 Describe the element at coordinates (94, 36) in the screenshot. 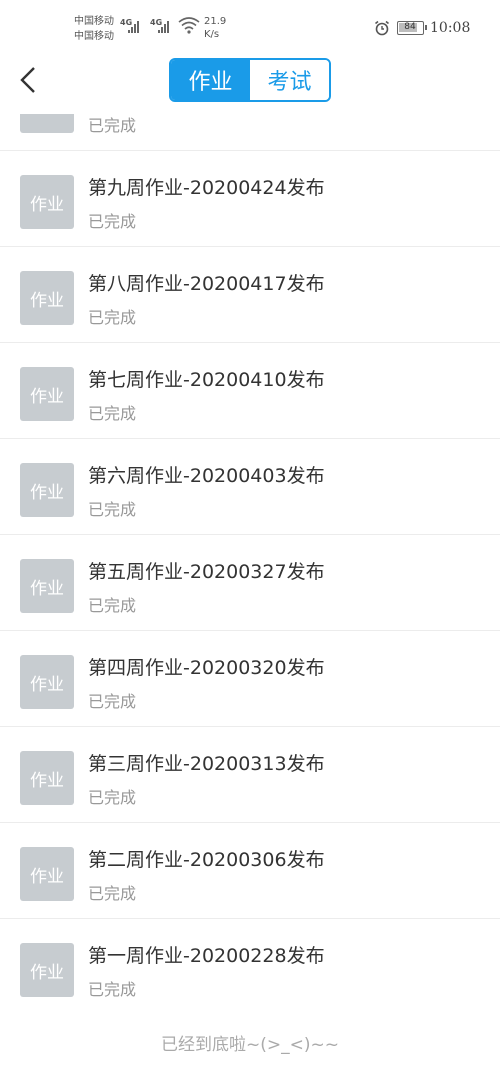

I see `carrier-2: 中国移动` at that location.